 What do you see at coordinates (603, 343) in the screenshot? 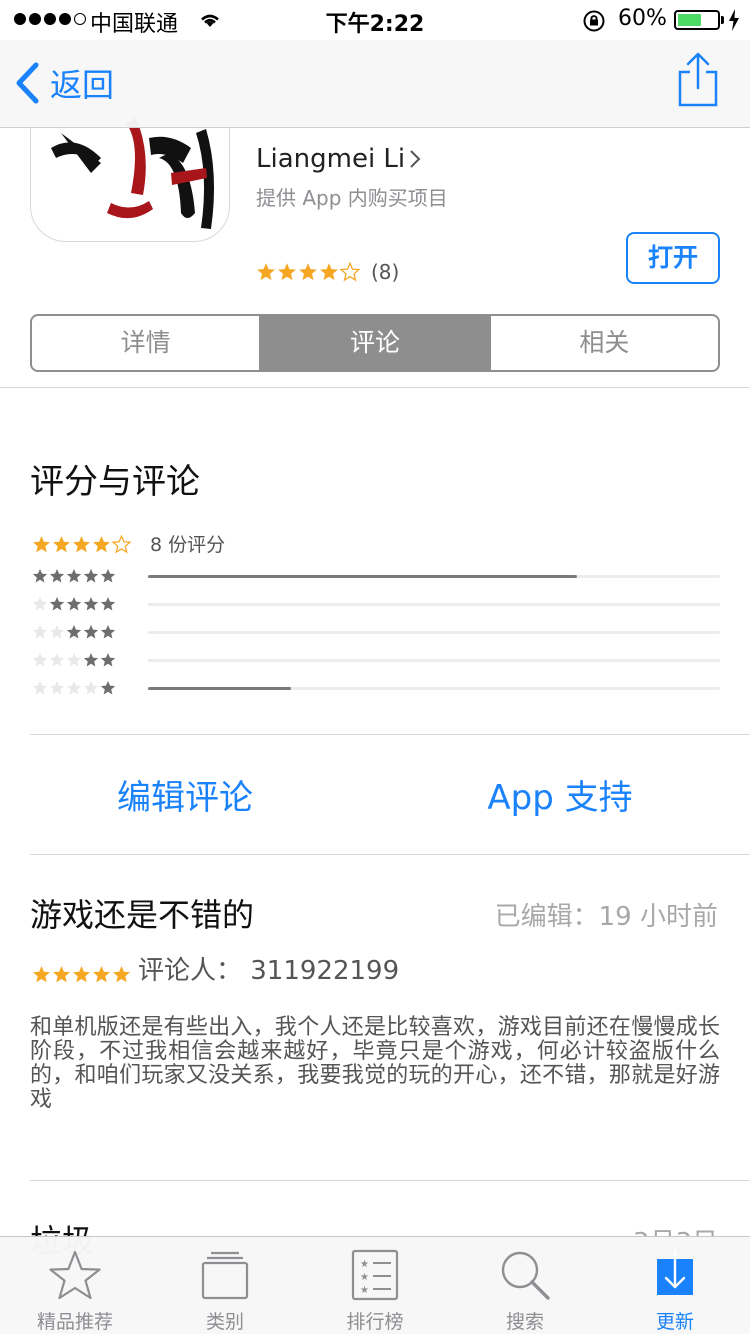
I see `tab-related: 相关` at bounding box center [603, 343].